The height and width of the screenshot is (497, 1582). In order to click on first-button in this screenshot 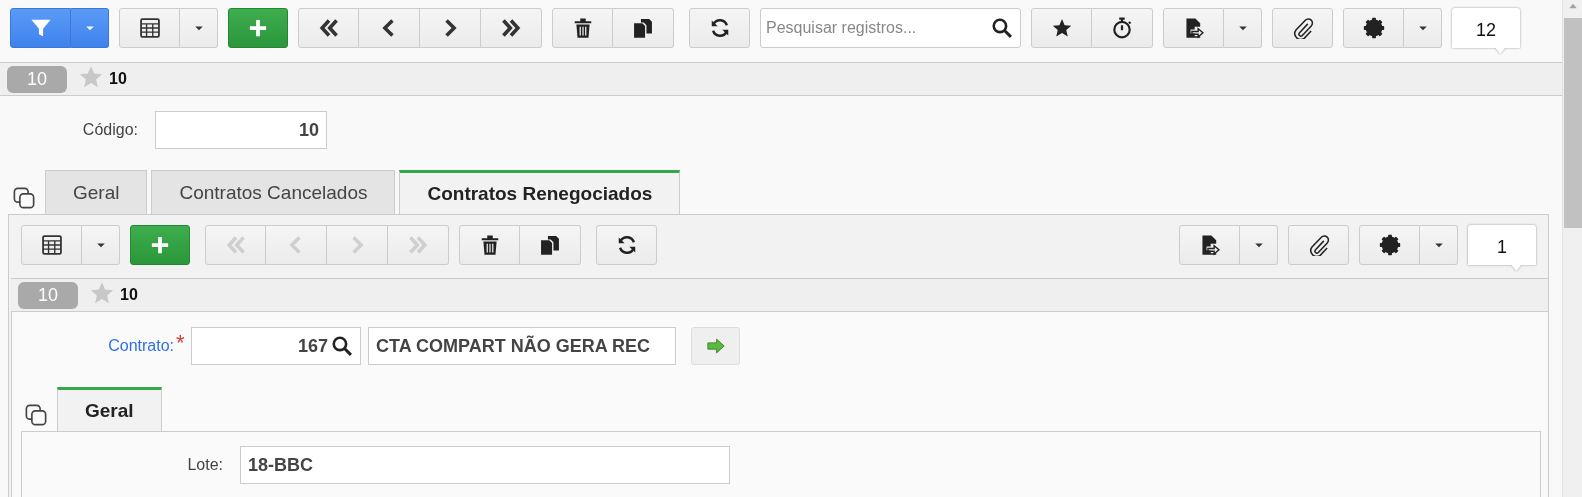, I will do `click(328, 28)`.